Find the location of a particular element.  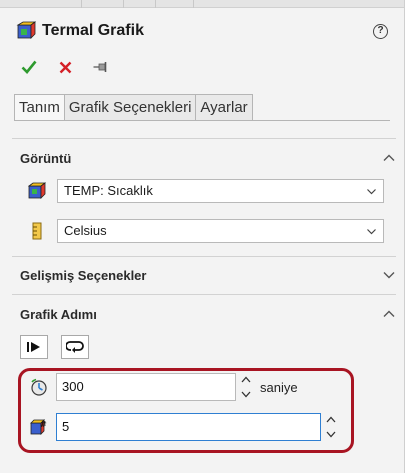

result-type-select: TEMP: Sıcaklık is located at coordinates (220, 191).